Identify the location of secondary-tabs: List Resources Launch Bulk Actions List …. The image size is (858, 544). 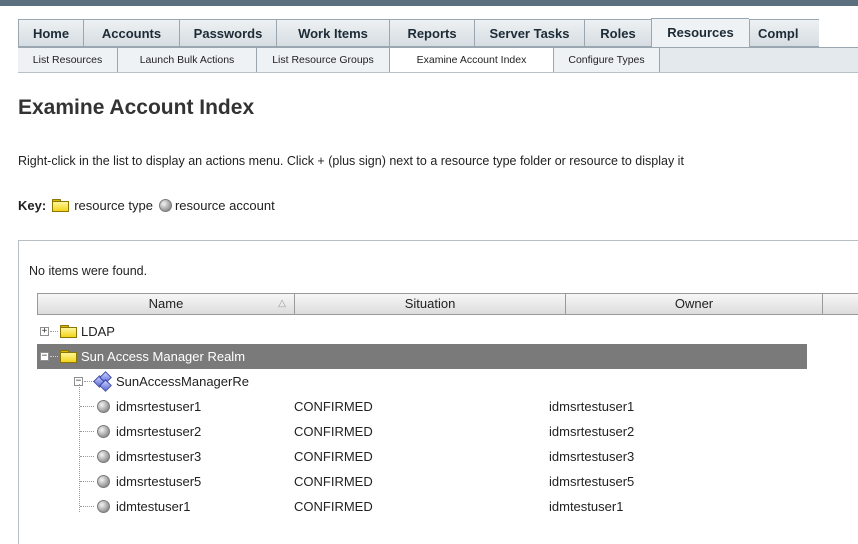
(438, 60).